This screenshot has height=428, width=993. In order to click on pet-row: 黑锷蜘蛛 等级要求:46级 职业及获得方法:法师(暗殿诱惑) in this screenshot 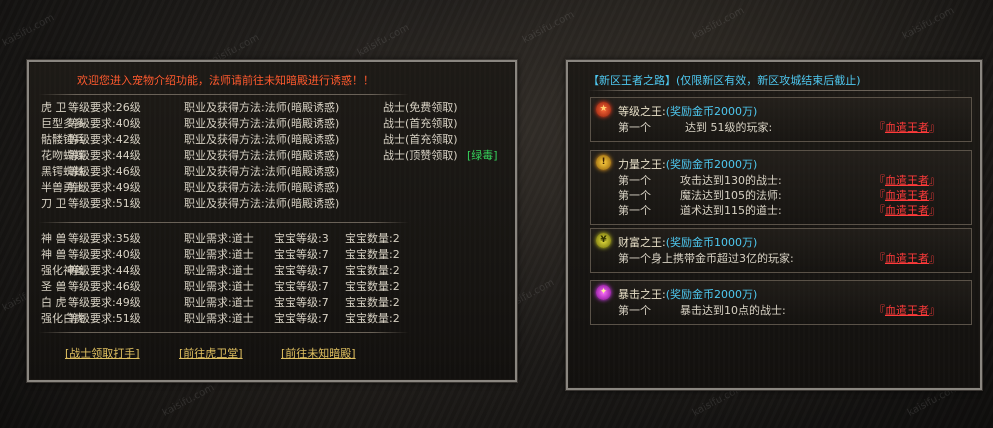, I will do `click(269, 172)`.